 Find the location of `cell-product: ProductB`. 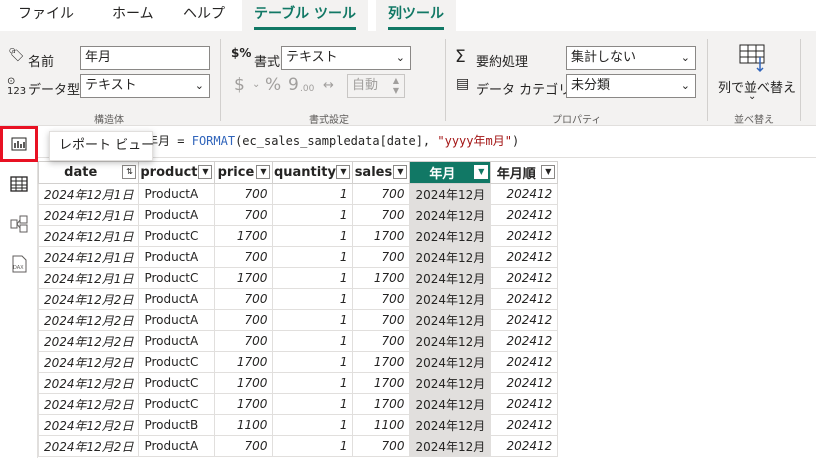

cell-product: ProductB is located at coordinates (177, 425).